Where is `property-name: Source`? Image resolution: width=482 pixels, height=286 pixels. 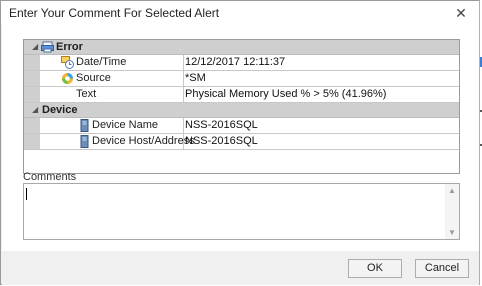 property-name: Source is located at coordinates (93, 78).